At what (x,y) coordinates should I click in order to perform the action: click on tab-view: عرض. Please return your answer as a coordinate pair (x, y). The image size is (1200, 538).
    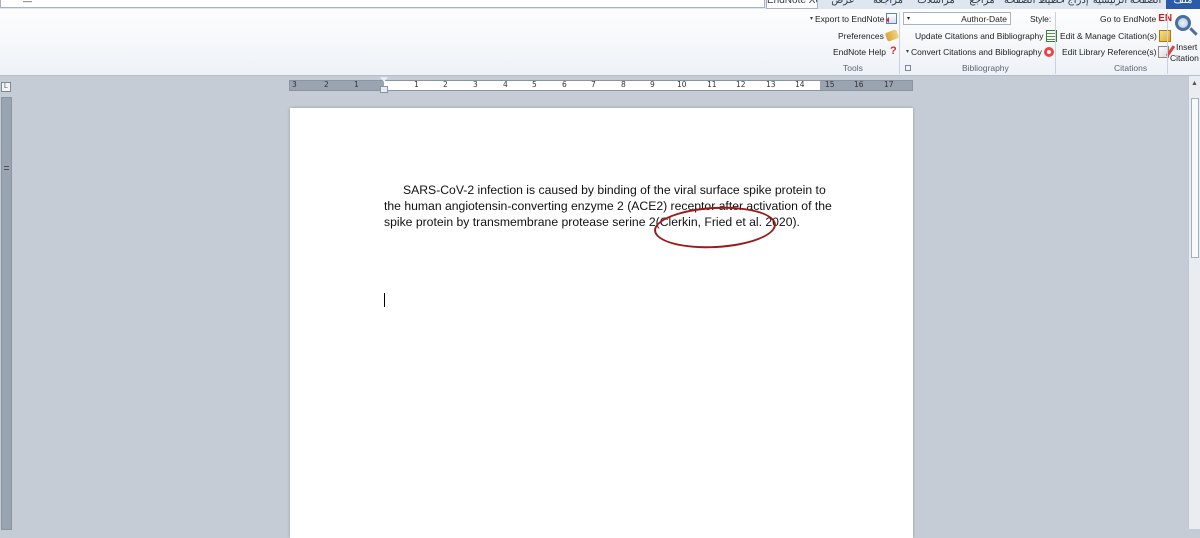
    Looking at the image, I should click on (843, 4).